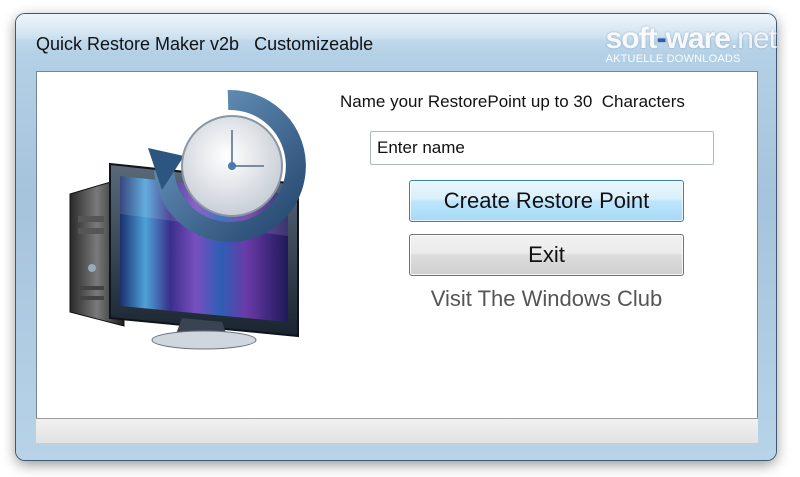  I want to click on watermark: soft-ware.net AKTUELLE DOWNLOADS, so click(691, 43).